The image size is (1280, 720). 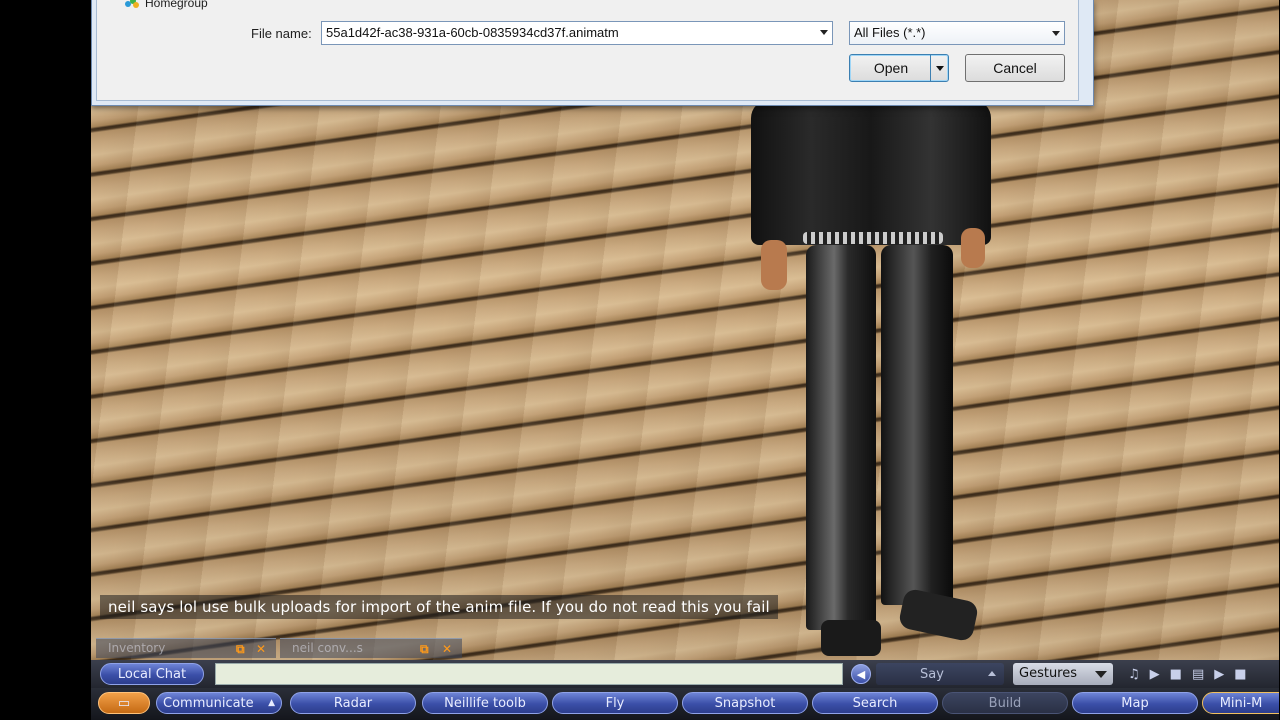 I want to click on local-chat-button: Local Chat, so click(x=152, y=674).